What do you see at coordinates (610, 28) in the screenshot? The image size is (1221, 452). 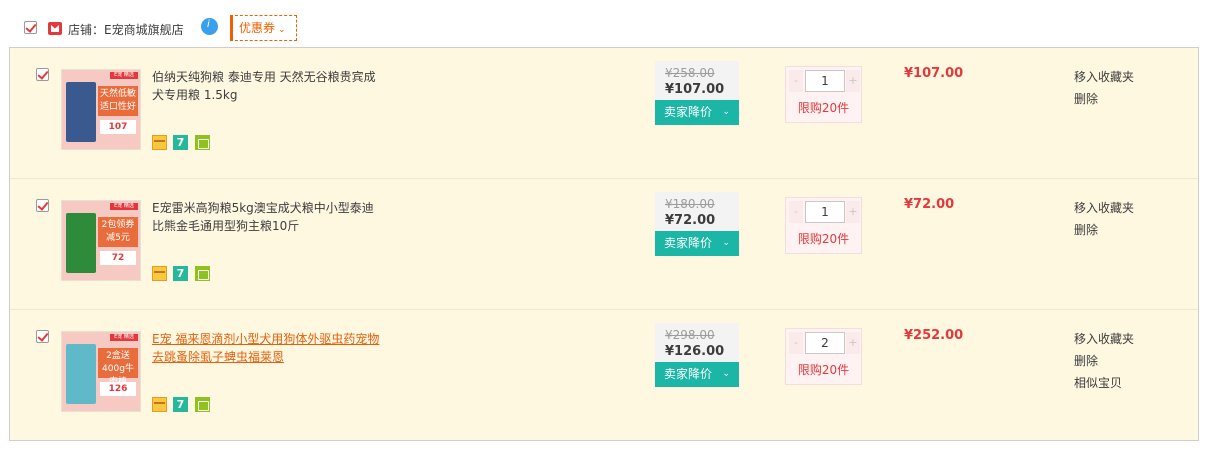 I see `shop-header: 店铺：E宠商城旗舰店 优惠券⌄` at bounding box center [610, 28].